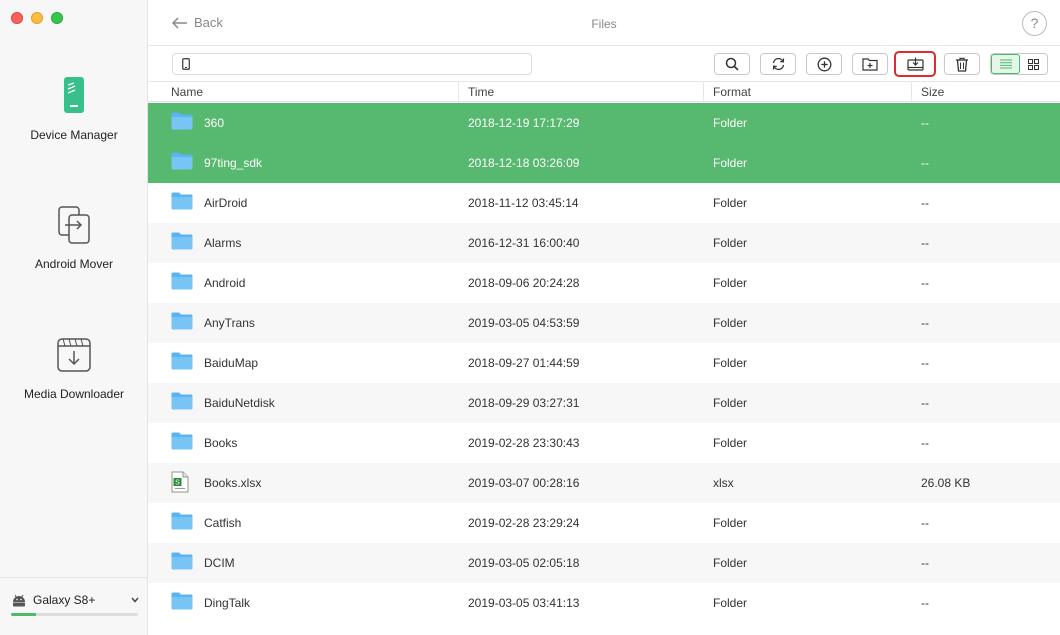  I want to click on table-row: DCIM 2019-03-05 02:05:18 Folder --, so click(604, 563).